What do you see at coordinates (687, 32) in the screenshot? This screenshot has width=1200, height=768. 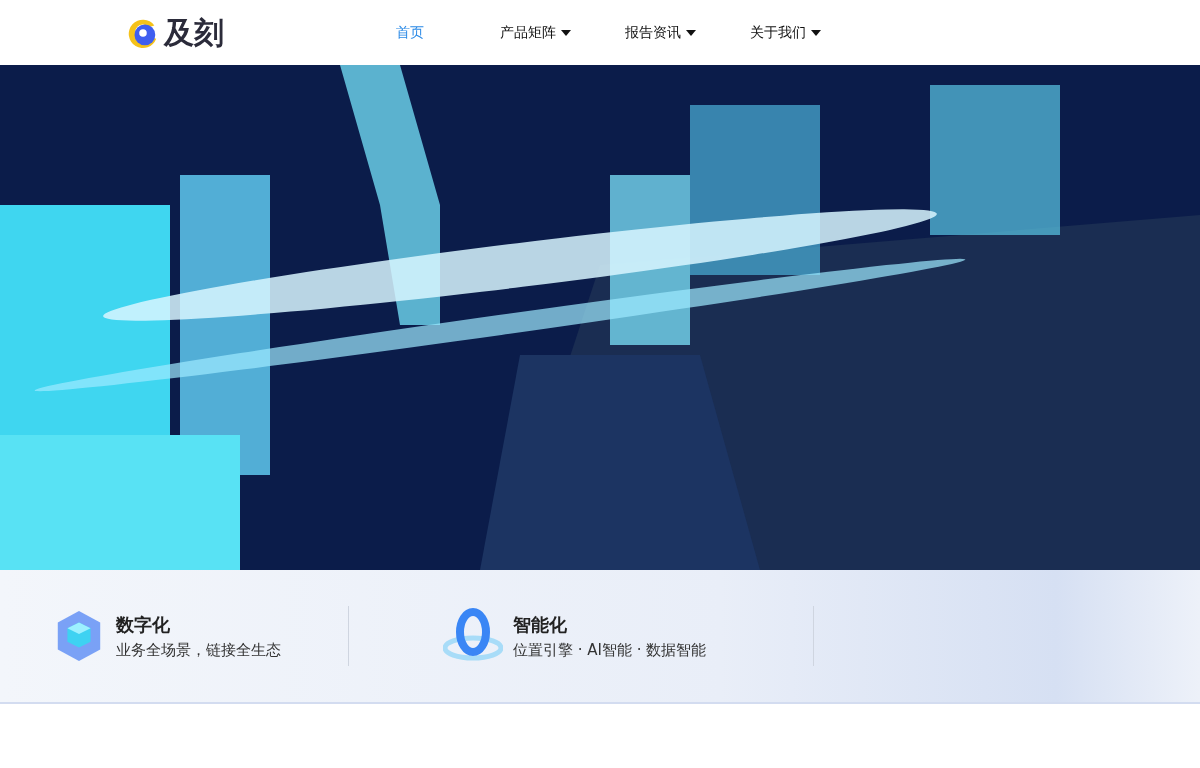 I see `nav-link: 报告资讯` at bounding box center [687, 32].